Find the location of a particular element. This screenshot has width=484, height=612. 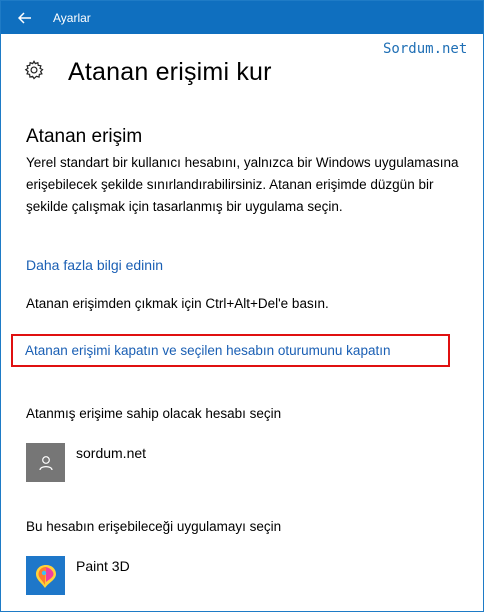

more-info-link: Daha fazla bilgi edinin is located at coordinates (94, 265).